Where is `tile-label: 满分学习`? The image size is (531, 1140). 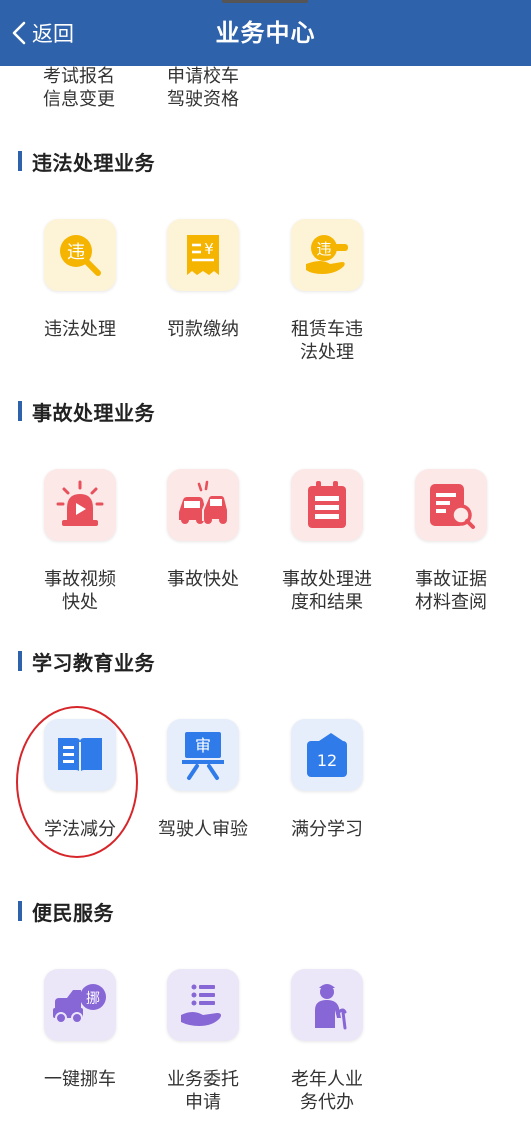 tile-label: 满分学习 is located at coordinates (327, 829).